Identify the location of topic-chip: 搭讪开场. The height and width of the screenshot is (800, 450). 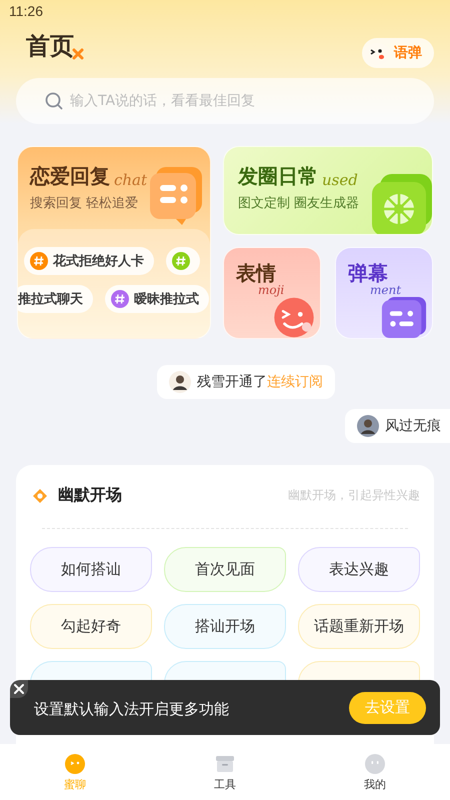
(225, 626).